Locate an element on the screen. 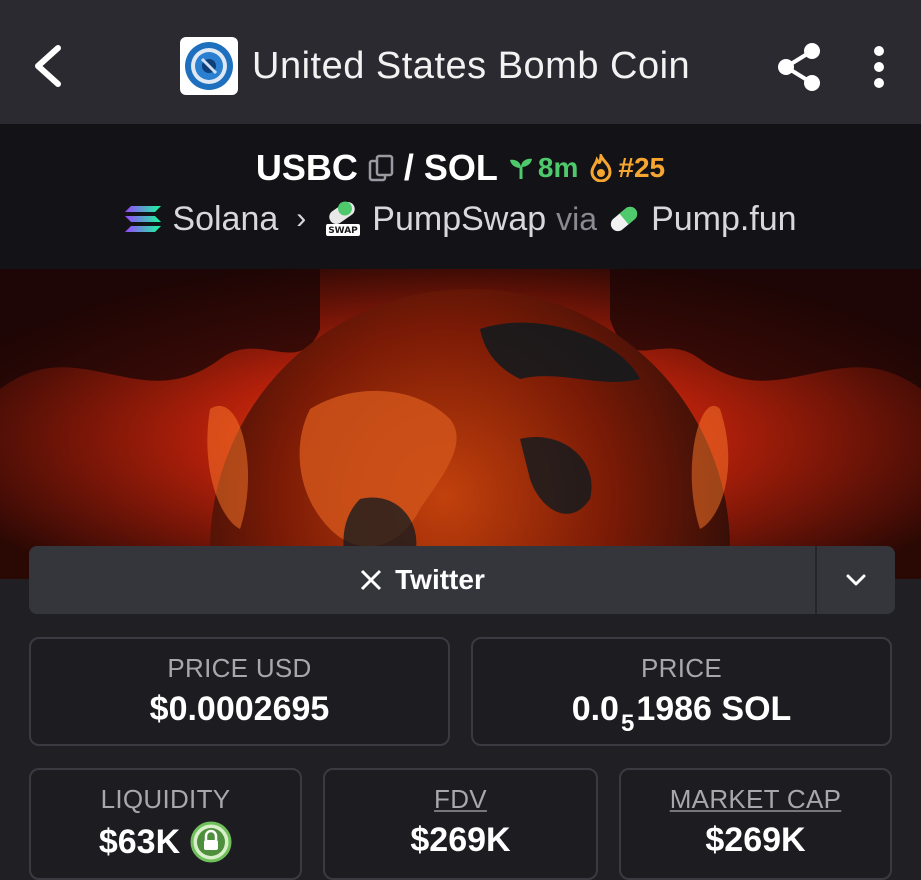 Image resolution: width=921 pixels, height=880 pixels. share-button is located at coordinates (800, 67).